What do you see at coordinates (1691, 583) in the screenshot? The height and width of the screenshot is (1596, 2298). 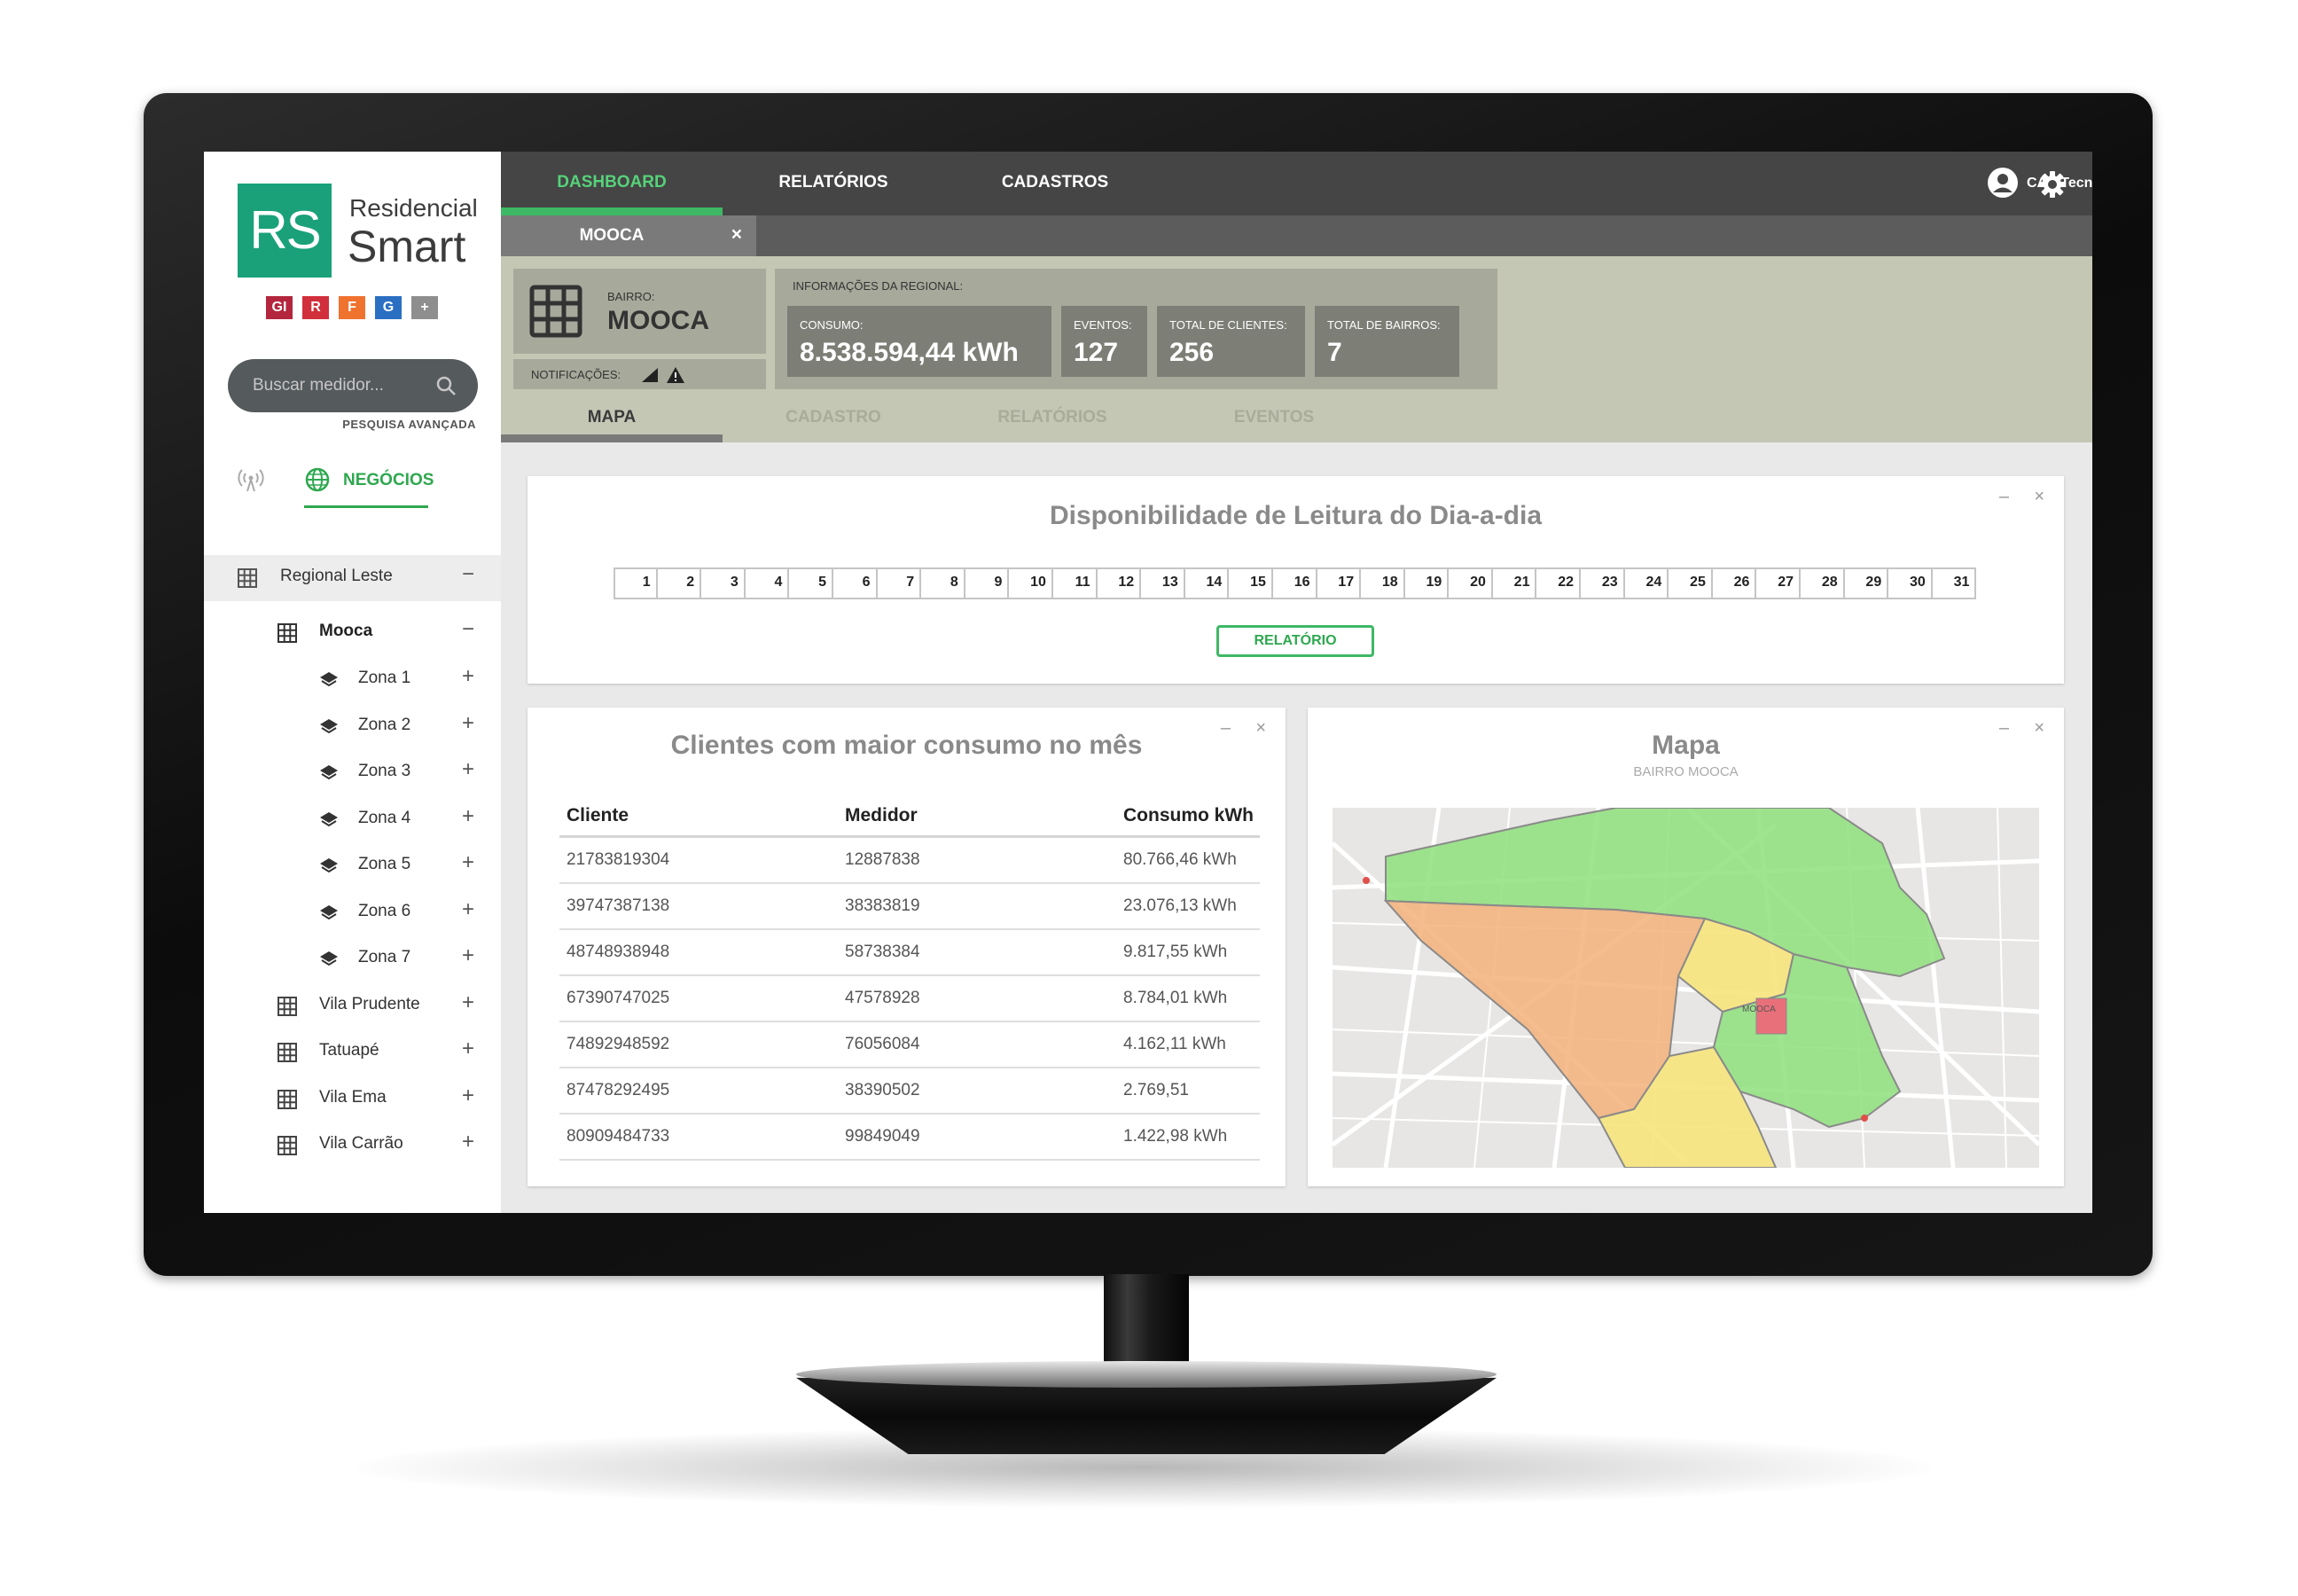 I see `day-cell: 25` at bounding box center [1691, 583].